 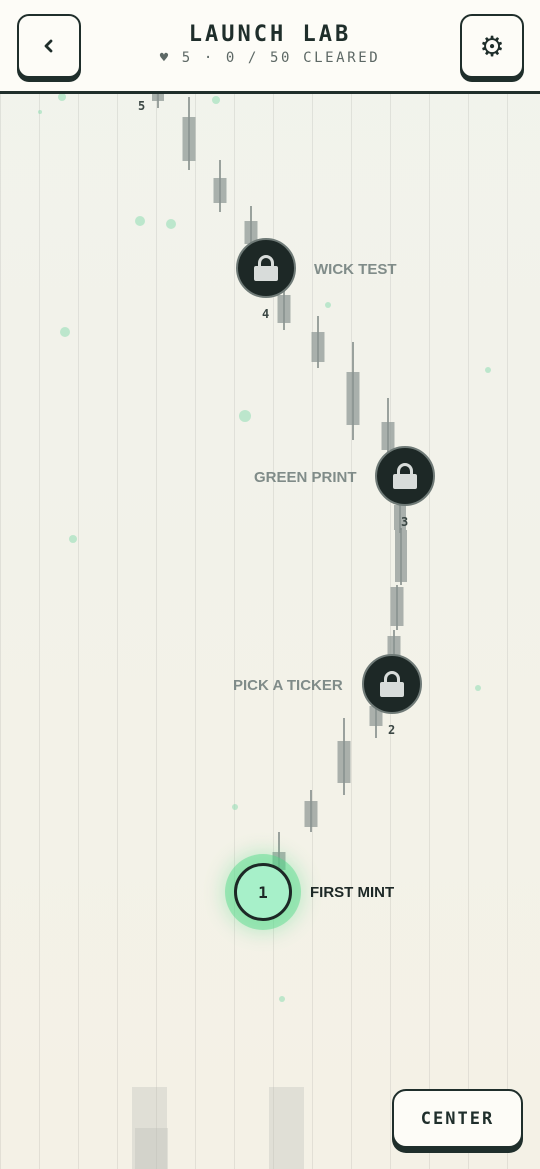 I want to click on level-2-label: PICK A TICKER, so click(x=288, y=685).